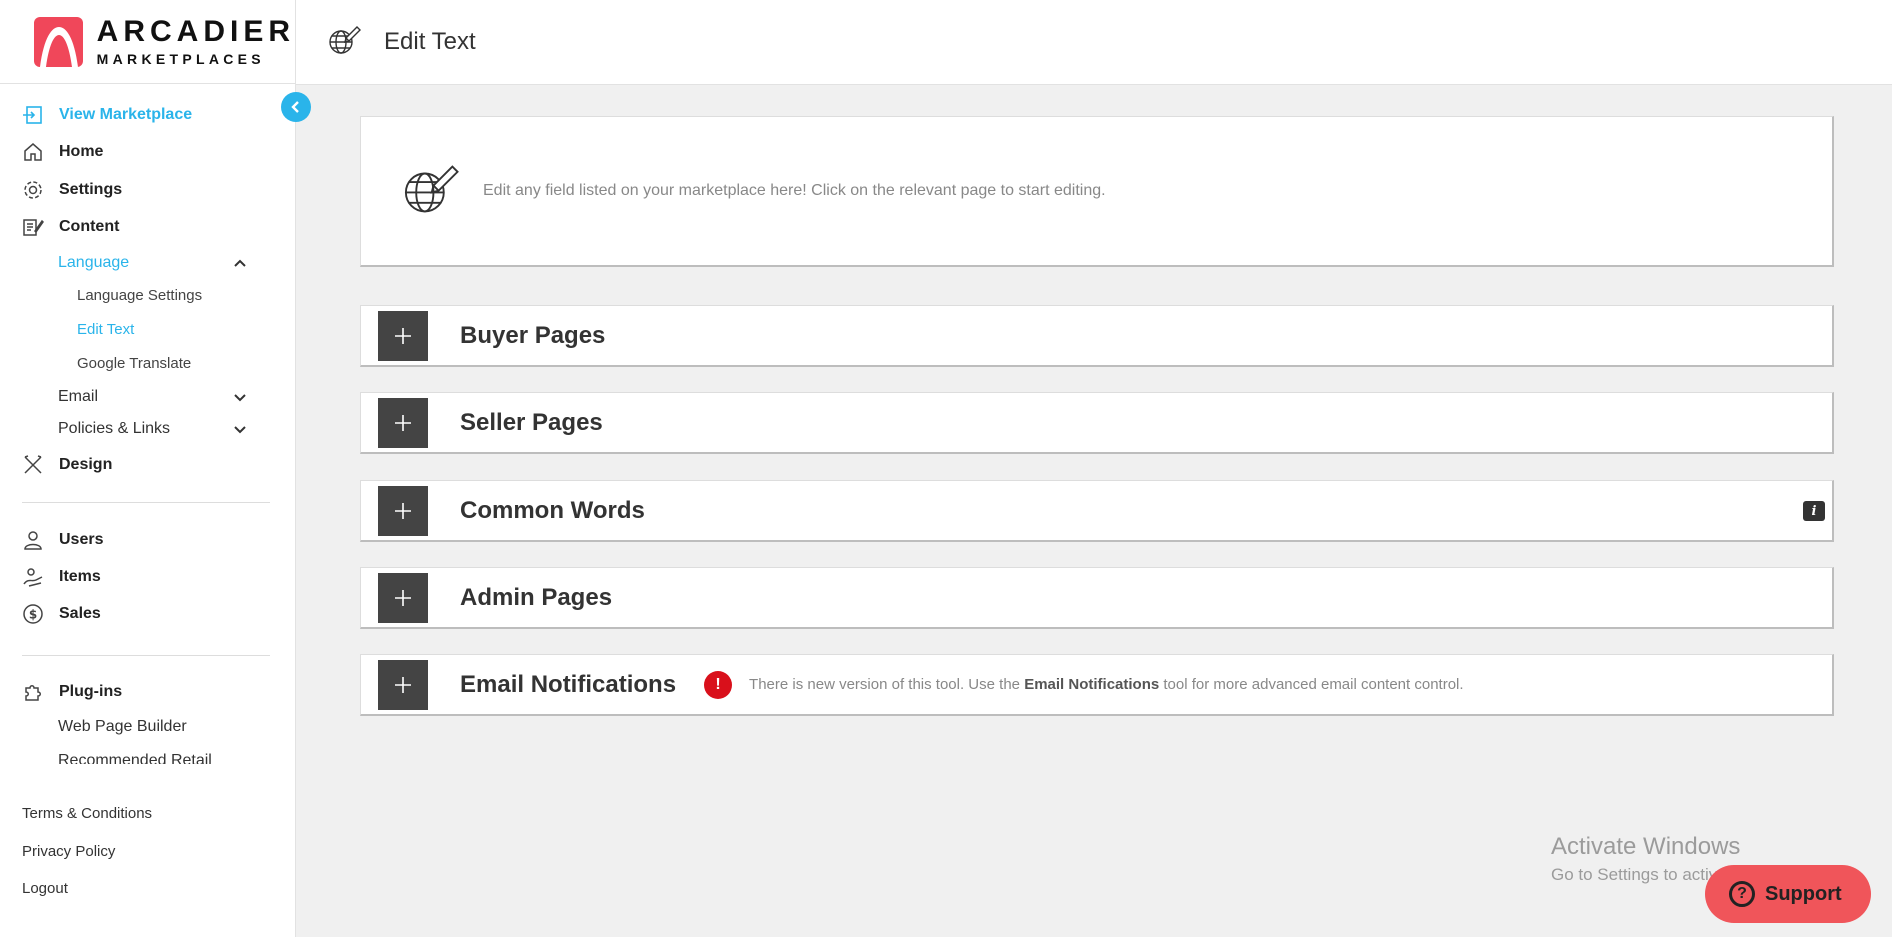 Image resolution: width=1892 pixels, height=937 pixels. I want to click on sidebar-subitem-edit-text: Edit Text, so click(105, 329).